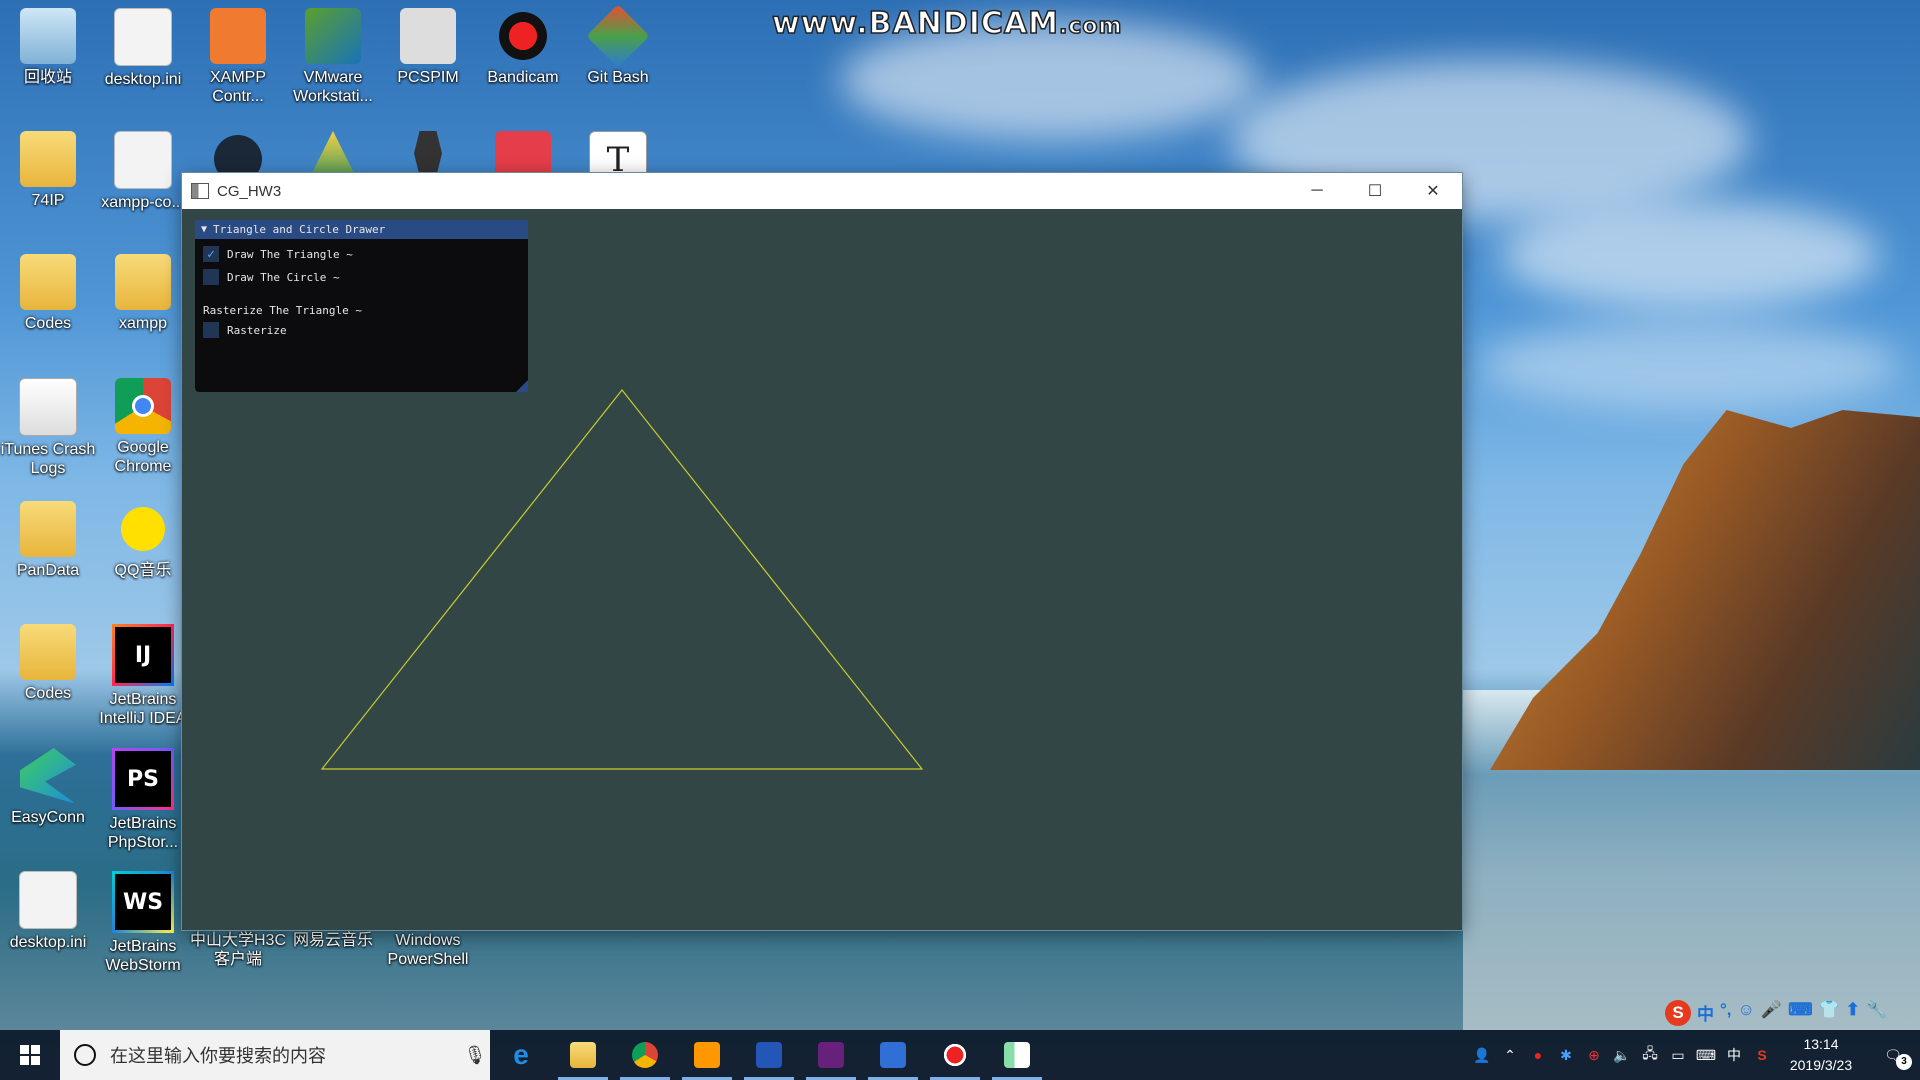 Image resolution: width=1920 pixels, height=1080 pixels. What do you see at coordinates (1762, 1055) in the screenshot?
I see `sogou-tray-icon: S` at bounding box center [1762, 1055].